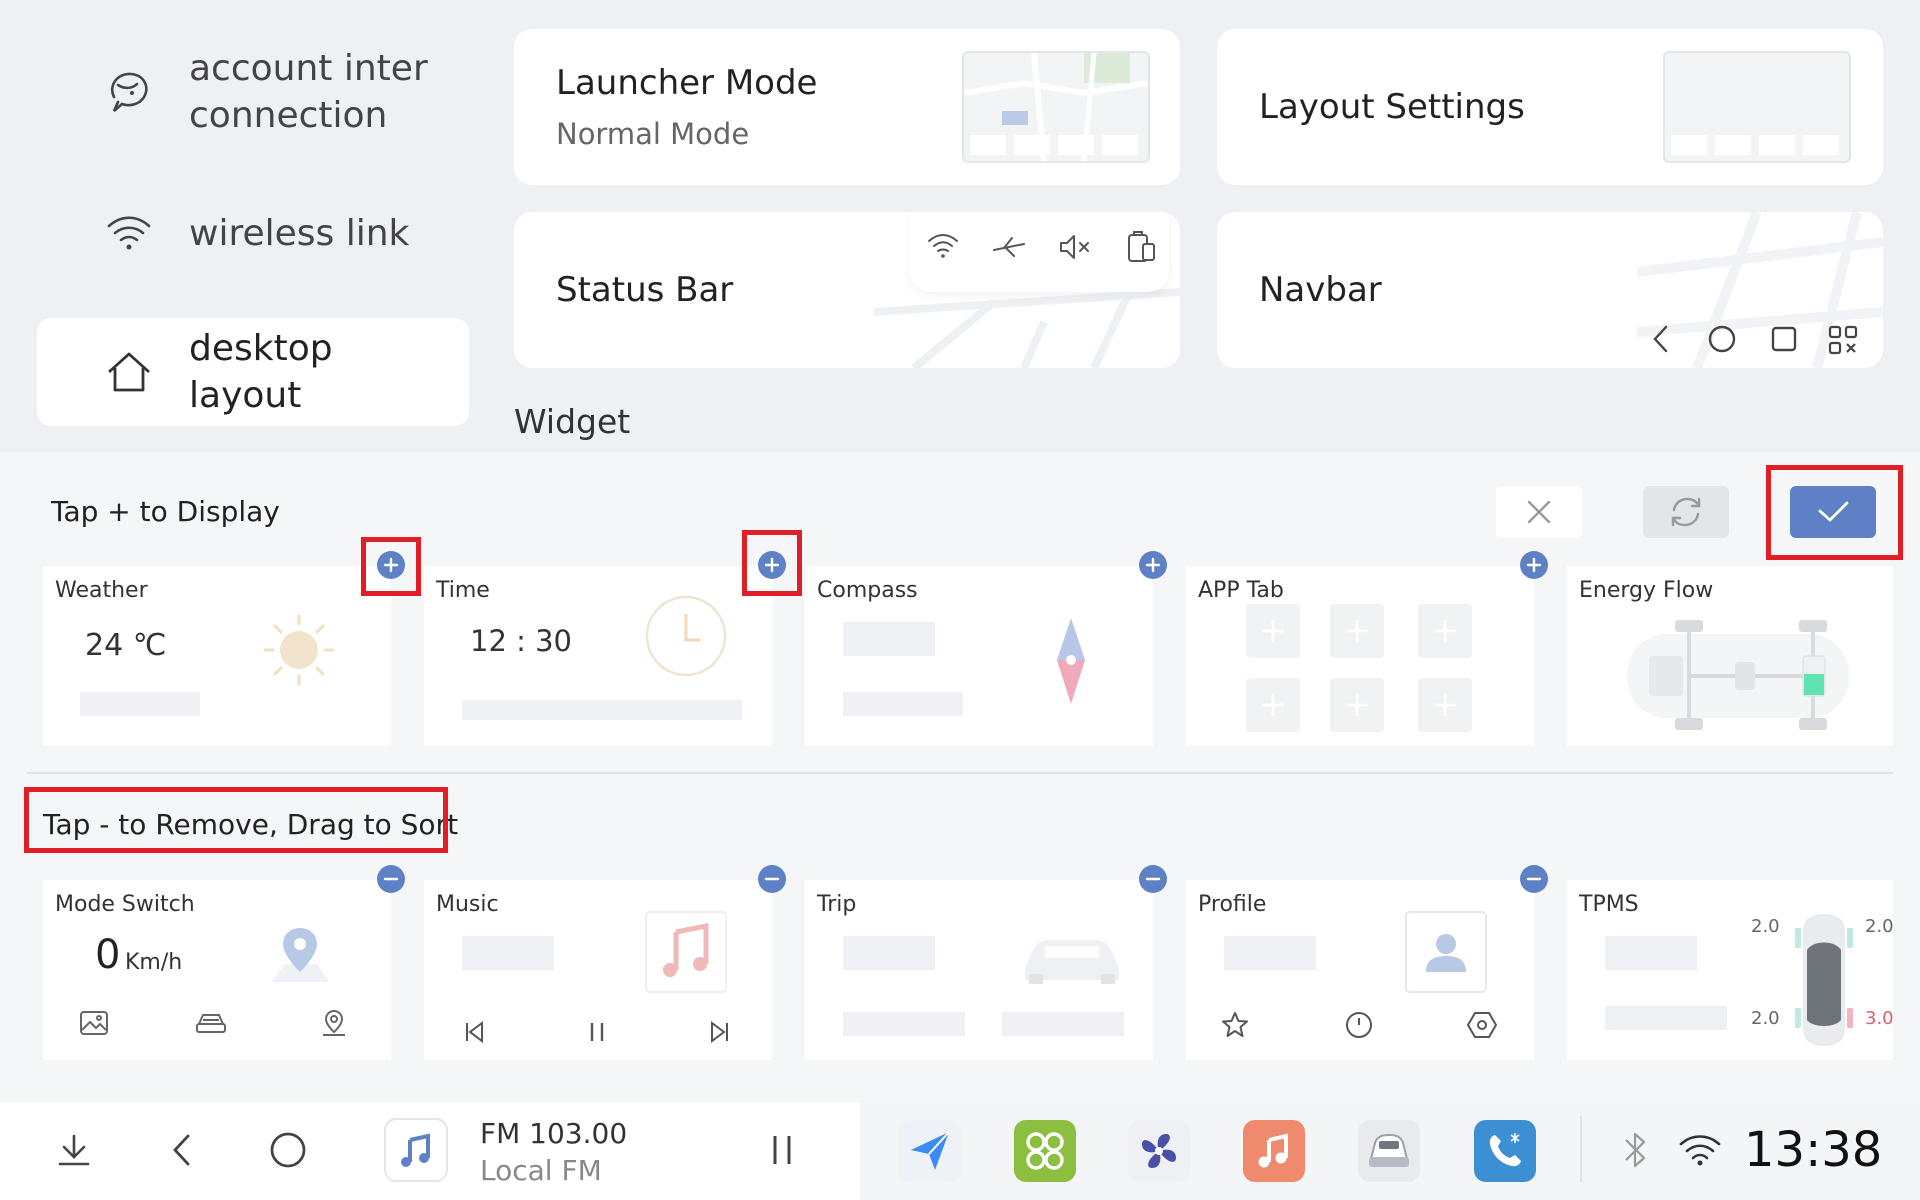 This screenshot has width=1920, height=1200. What do you see at coordinates (1235, 1027) in the screenshot?
I see `star-icon` at bounding box center [1235, 1027].